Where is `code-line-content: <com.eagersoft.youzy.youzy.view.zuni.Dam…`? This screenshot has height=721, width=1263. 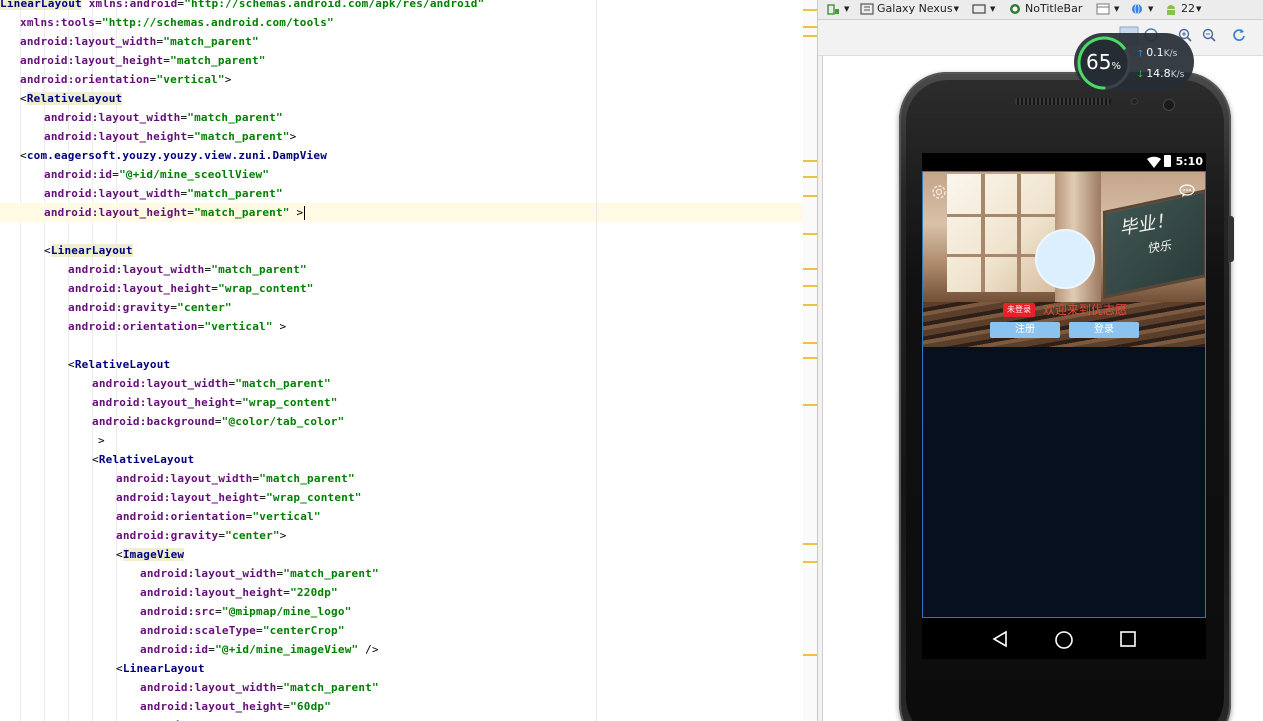
code-line-content: <com.eagersoft.youzy.youzy.view.zuni.Dam… is located at coordinates (173, 155).